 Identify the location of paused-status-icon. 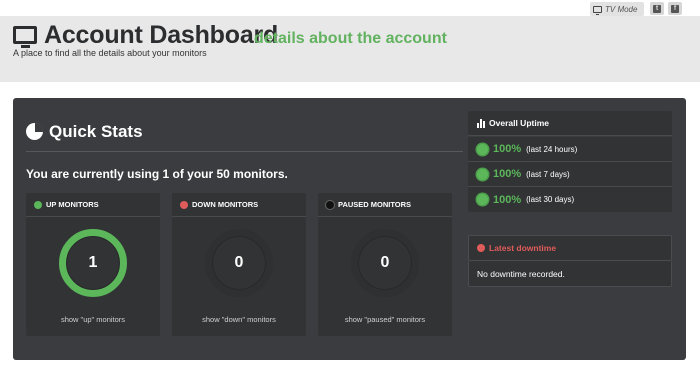
(330, 204).